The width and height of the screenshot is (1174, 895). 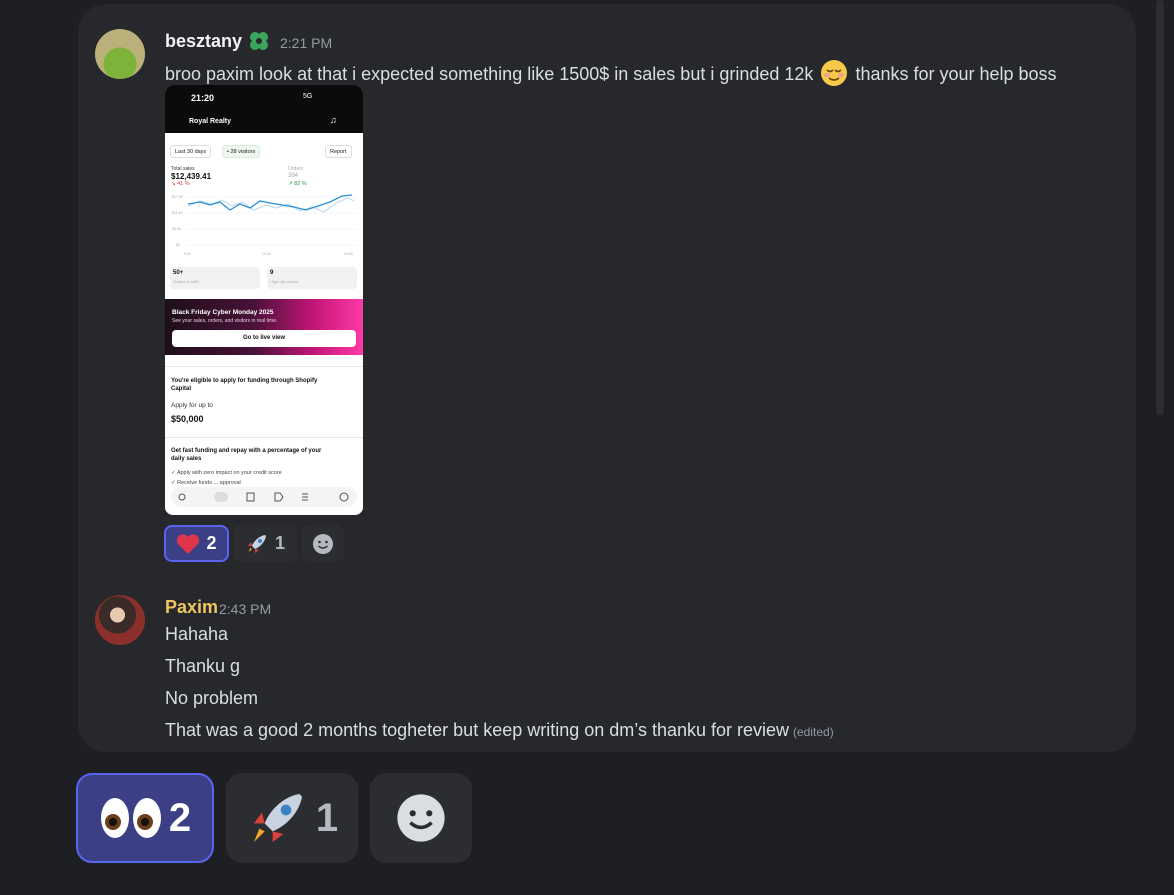 What do you see at coordinates (241, 151) in the screenshot?
I see `visitors-filter: • 28 visitors` at bounding box center [241, 151].